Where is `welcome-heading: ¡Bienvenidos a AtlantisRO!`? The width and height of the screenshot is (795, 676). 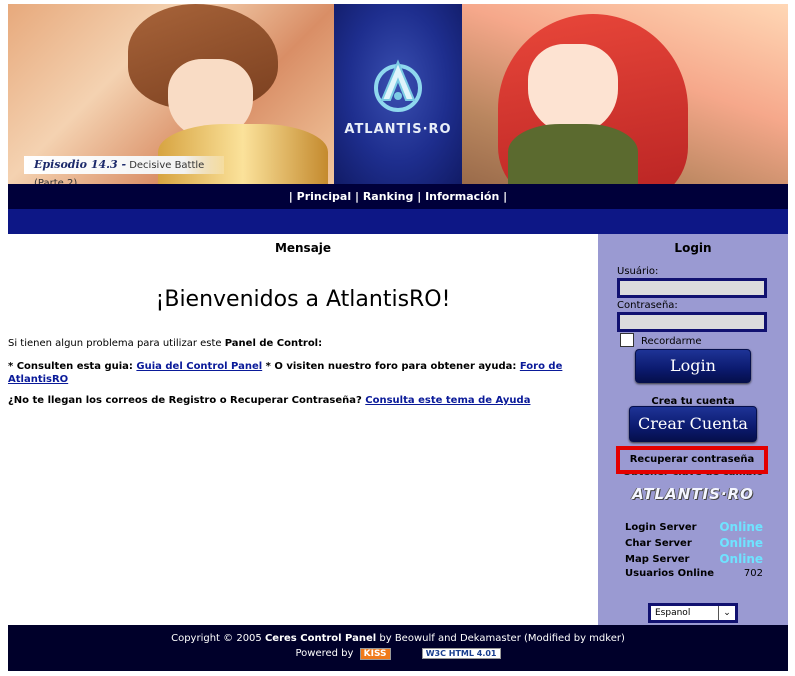
welcome-heading: ¡Bienvenidos a AtlantisRO! is located at coordinates (303, 299).